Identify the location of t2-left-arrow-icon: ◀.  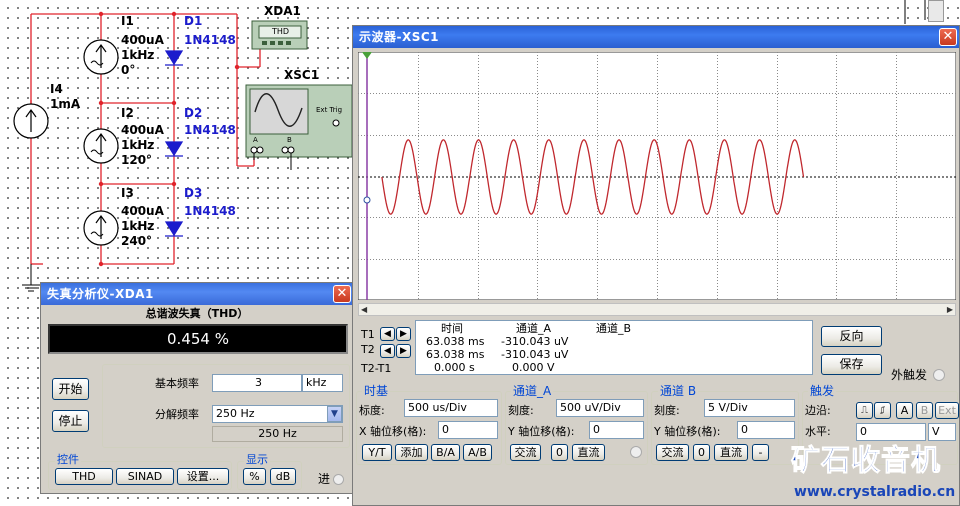
(387, 351).